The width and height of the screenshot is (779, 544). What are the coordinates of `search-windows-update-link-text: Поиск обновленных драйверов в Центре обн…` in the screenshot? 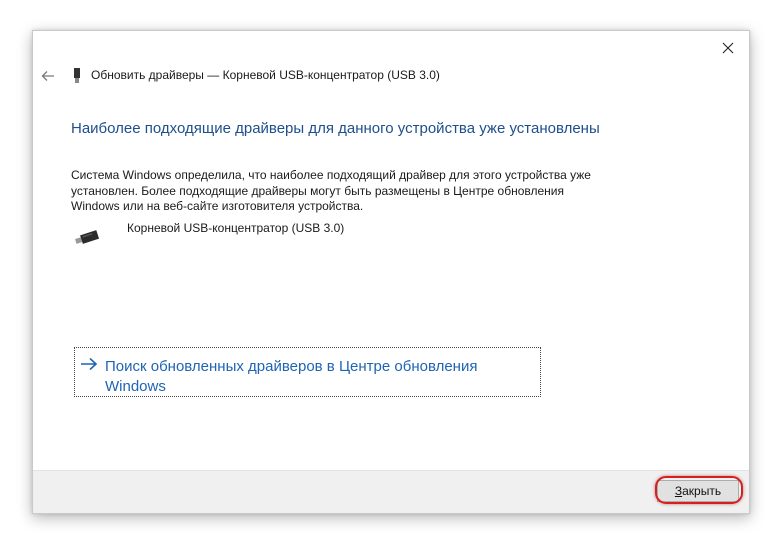 It's located at (291, 376).